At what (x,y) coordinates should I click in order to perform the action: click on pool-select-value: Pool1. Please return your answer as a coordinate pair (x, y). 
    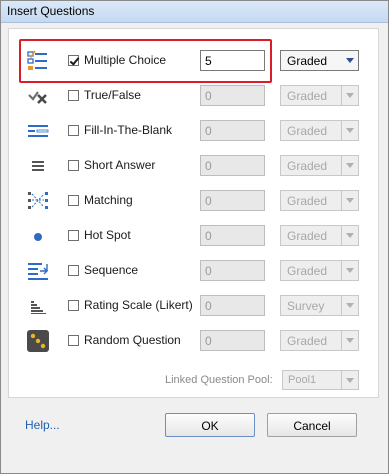
    Looking at the image, I should click on (302, 380).